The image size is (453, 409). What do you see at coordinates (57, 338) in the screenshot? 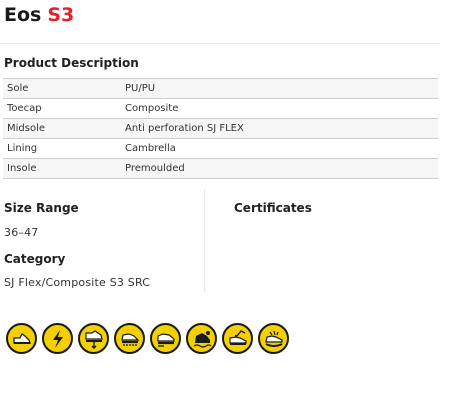
I see `antistatic-icon` at bounding box center [57, 338].